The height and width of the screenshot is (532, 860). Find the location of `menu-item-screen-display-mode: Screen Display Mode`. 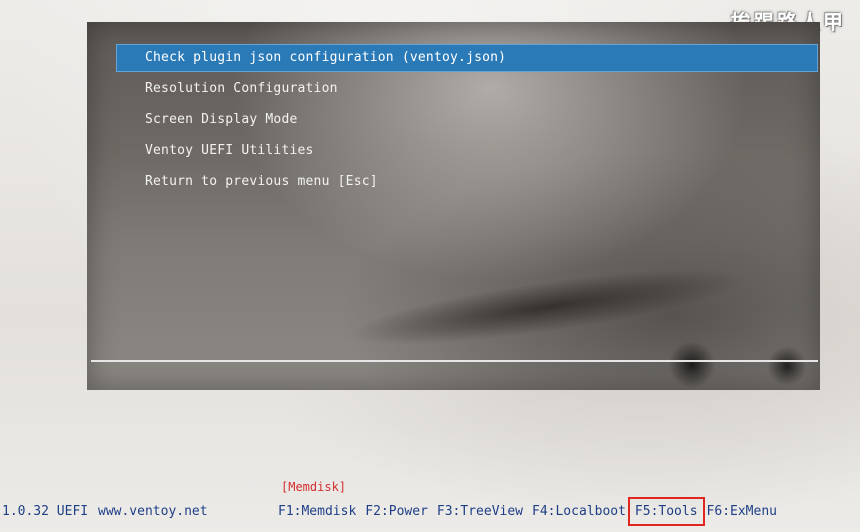

menu-item-screen-display-mode: Screen Display Mode is located at coordinates (467, 120).